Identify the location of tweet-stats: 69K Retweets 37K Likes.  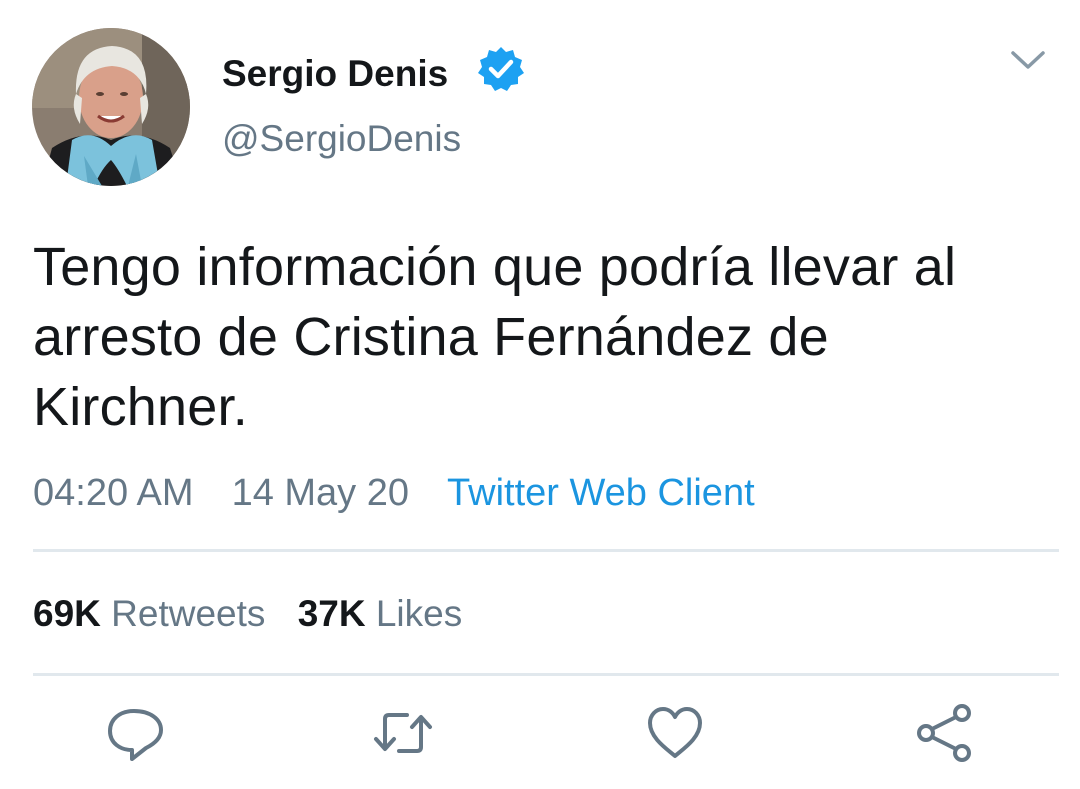
(247, 614).